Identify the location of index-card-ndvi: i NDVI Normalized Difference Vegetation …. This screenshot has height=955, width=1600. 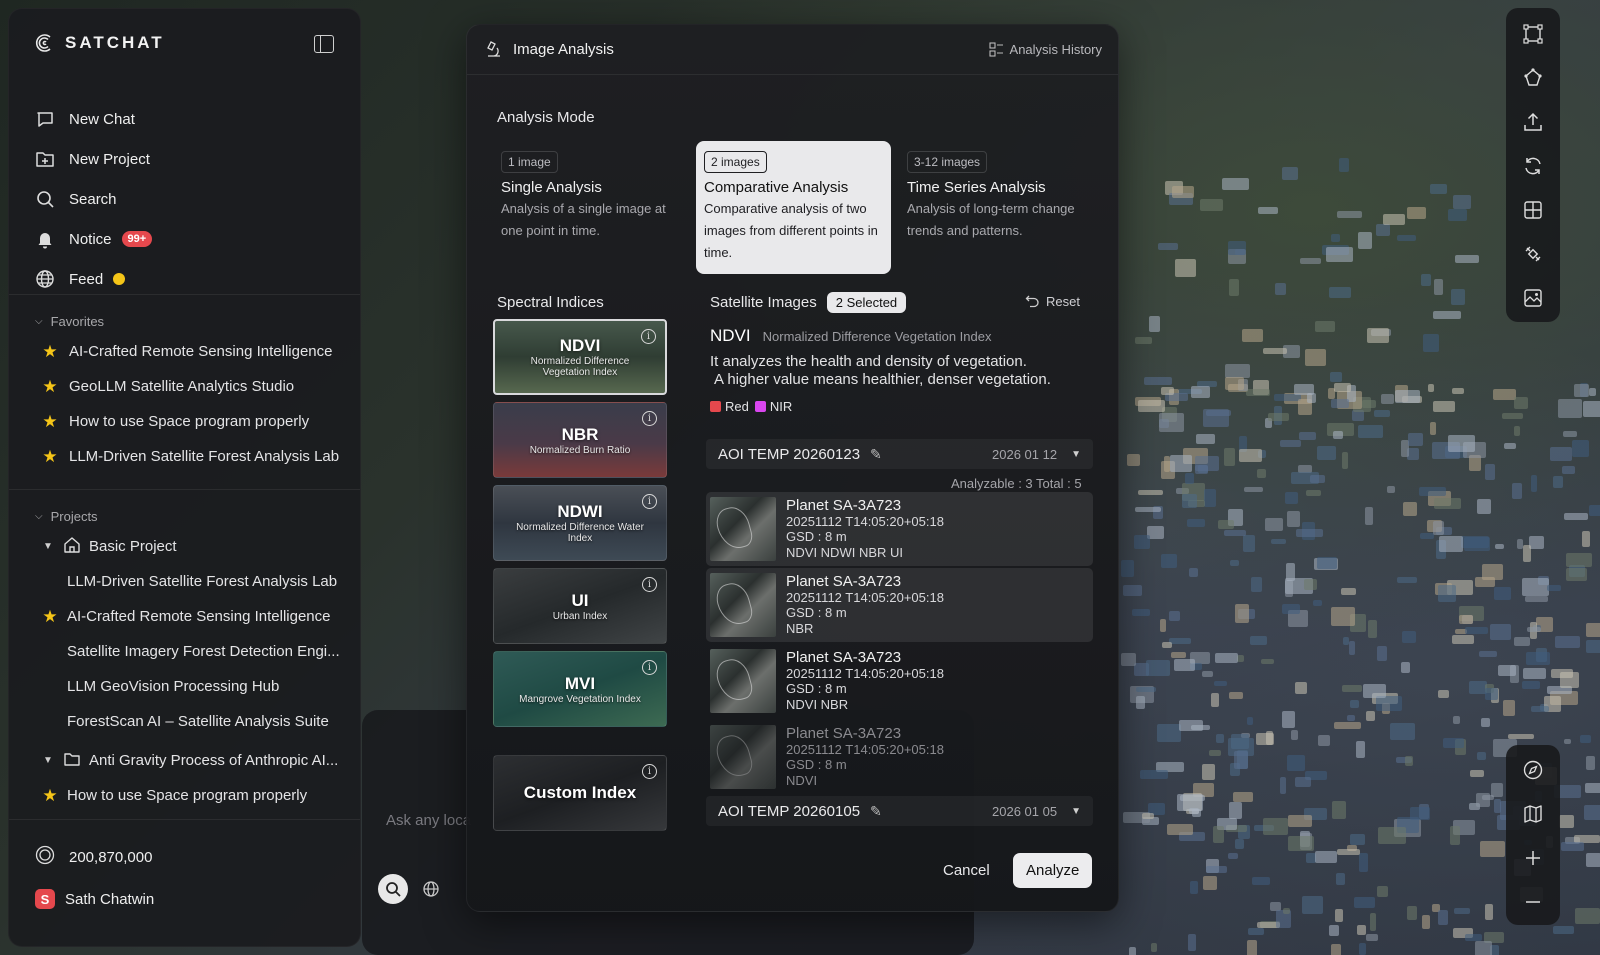
(580, 357).